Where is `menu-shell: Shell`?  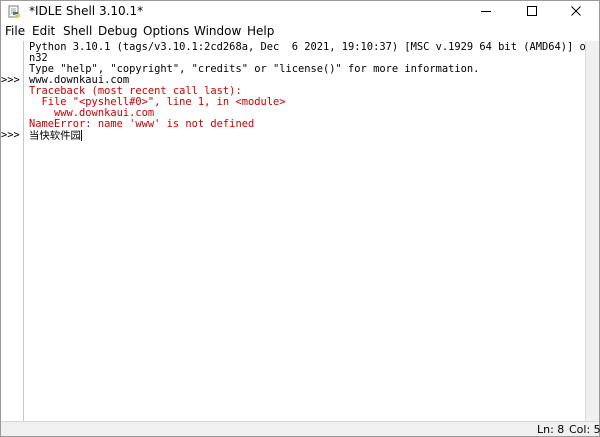
menu-shell: Shell is located at coordinates (77, 31).